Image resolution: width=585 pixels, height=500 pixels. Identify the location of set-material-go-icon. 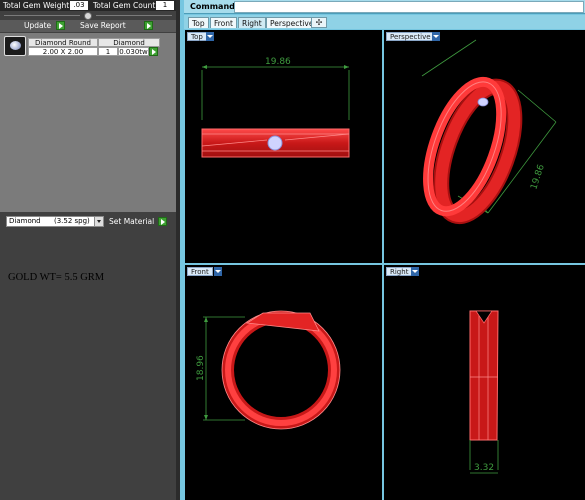
(162, 221).